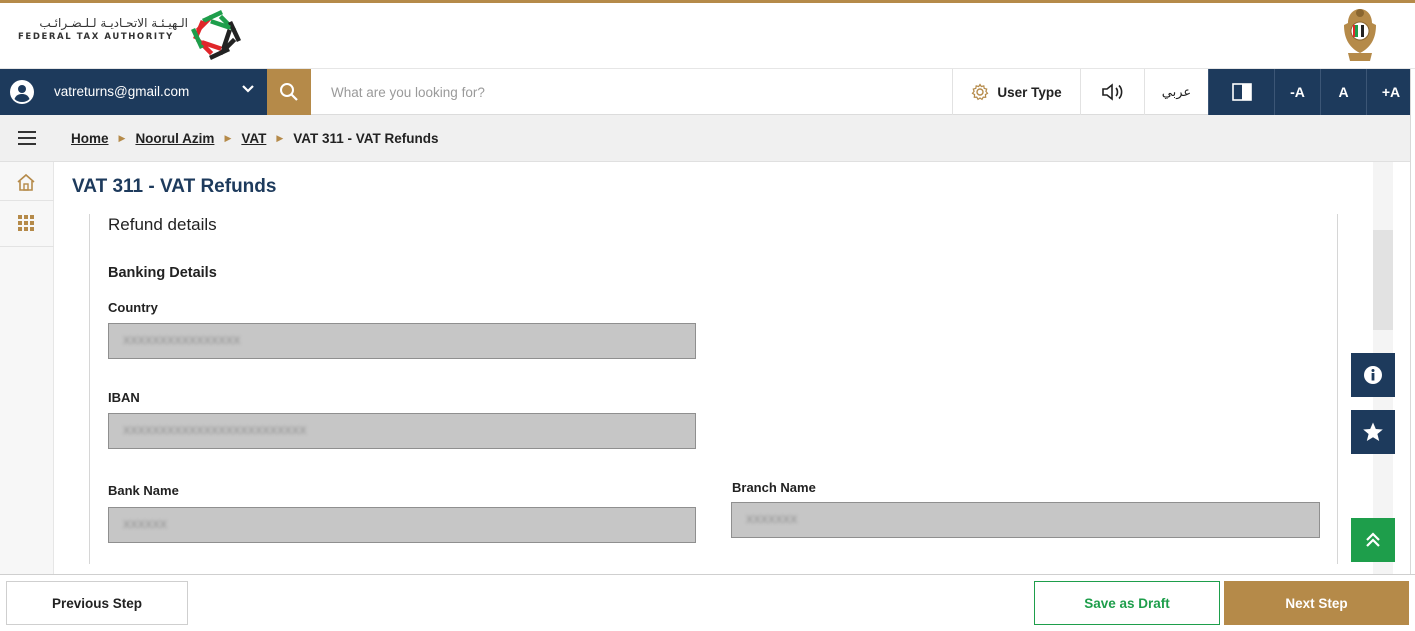 Image resolution: width=1415 pixels, height=631 pixels. What do you see at coordinates (27, 368) in the screenshot?
I see `left-rail` at bounding box center [27, 368].